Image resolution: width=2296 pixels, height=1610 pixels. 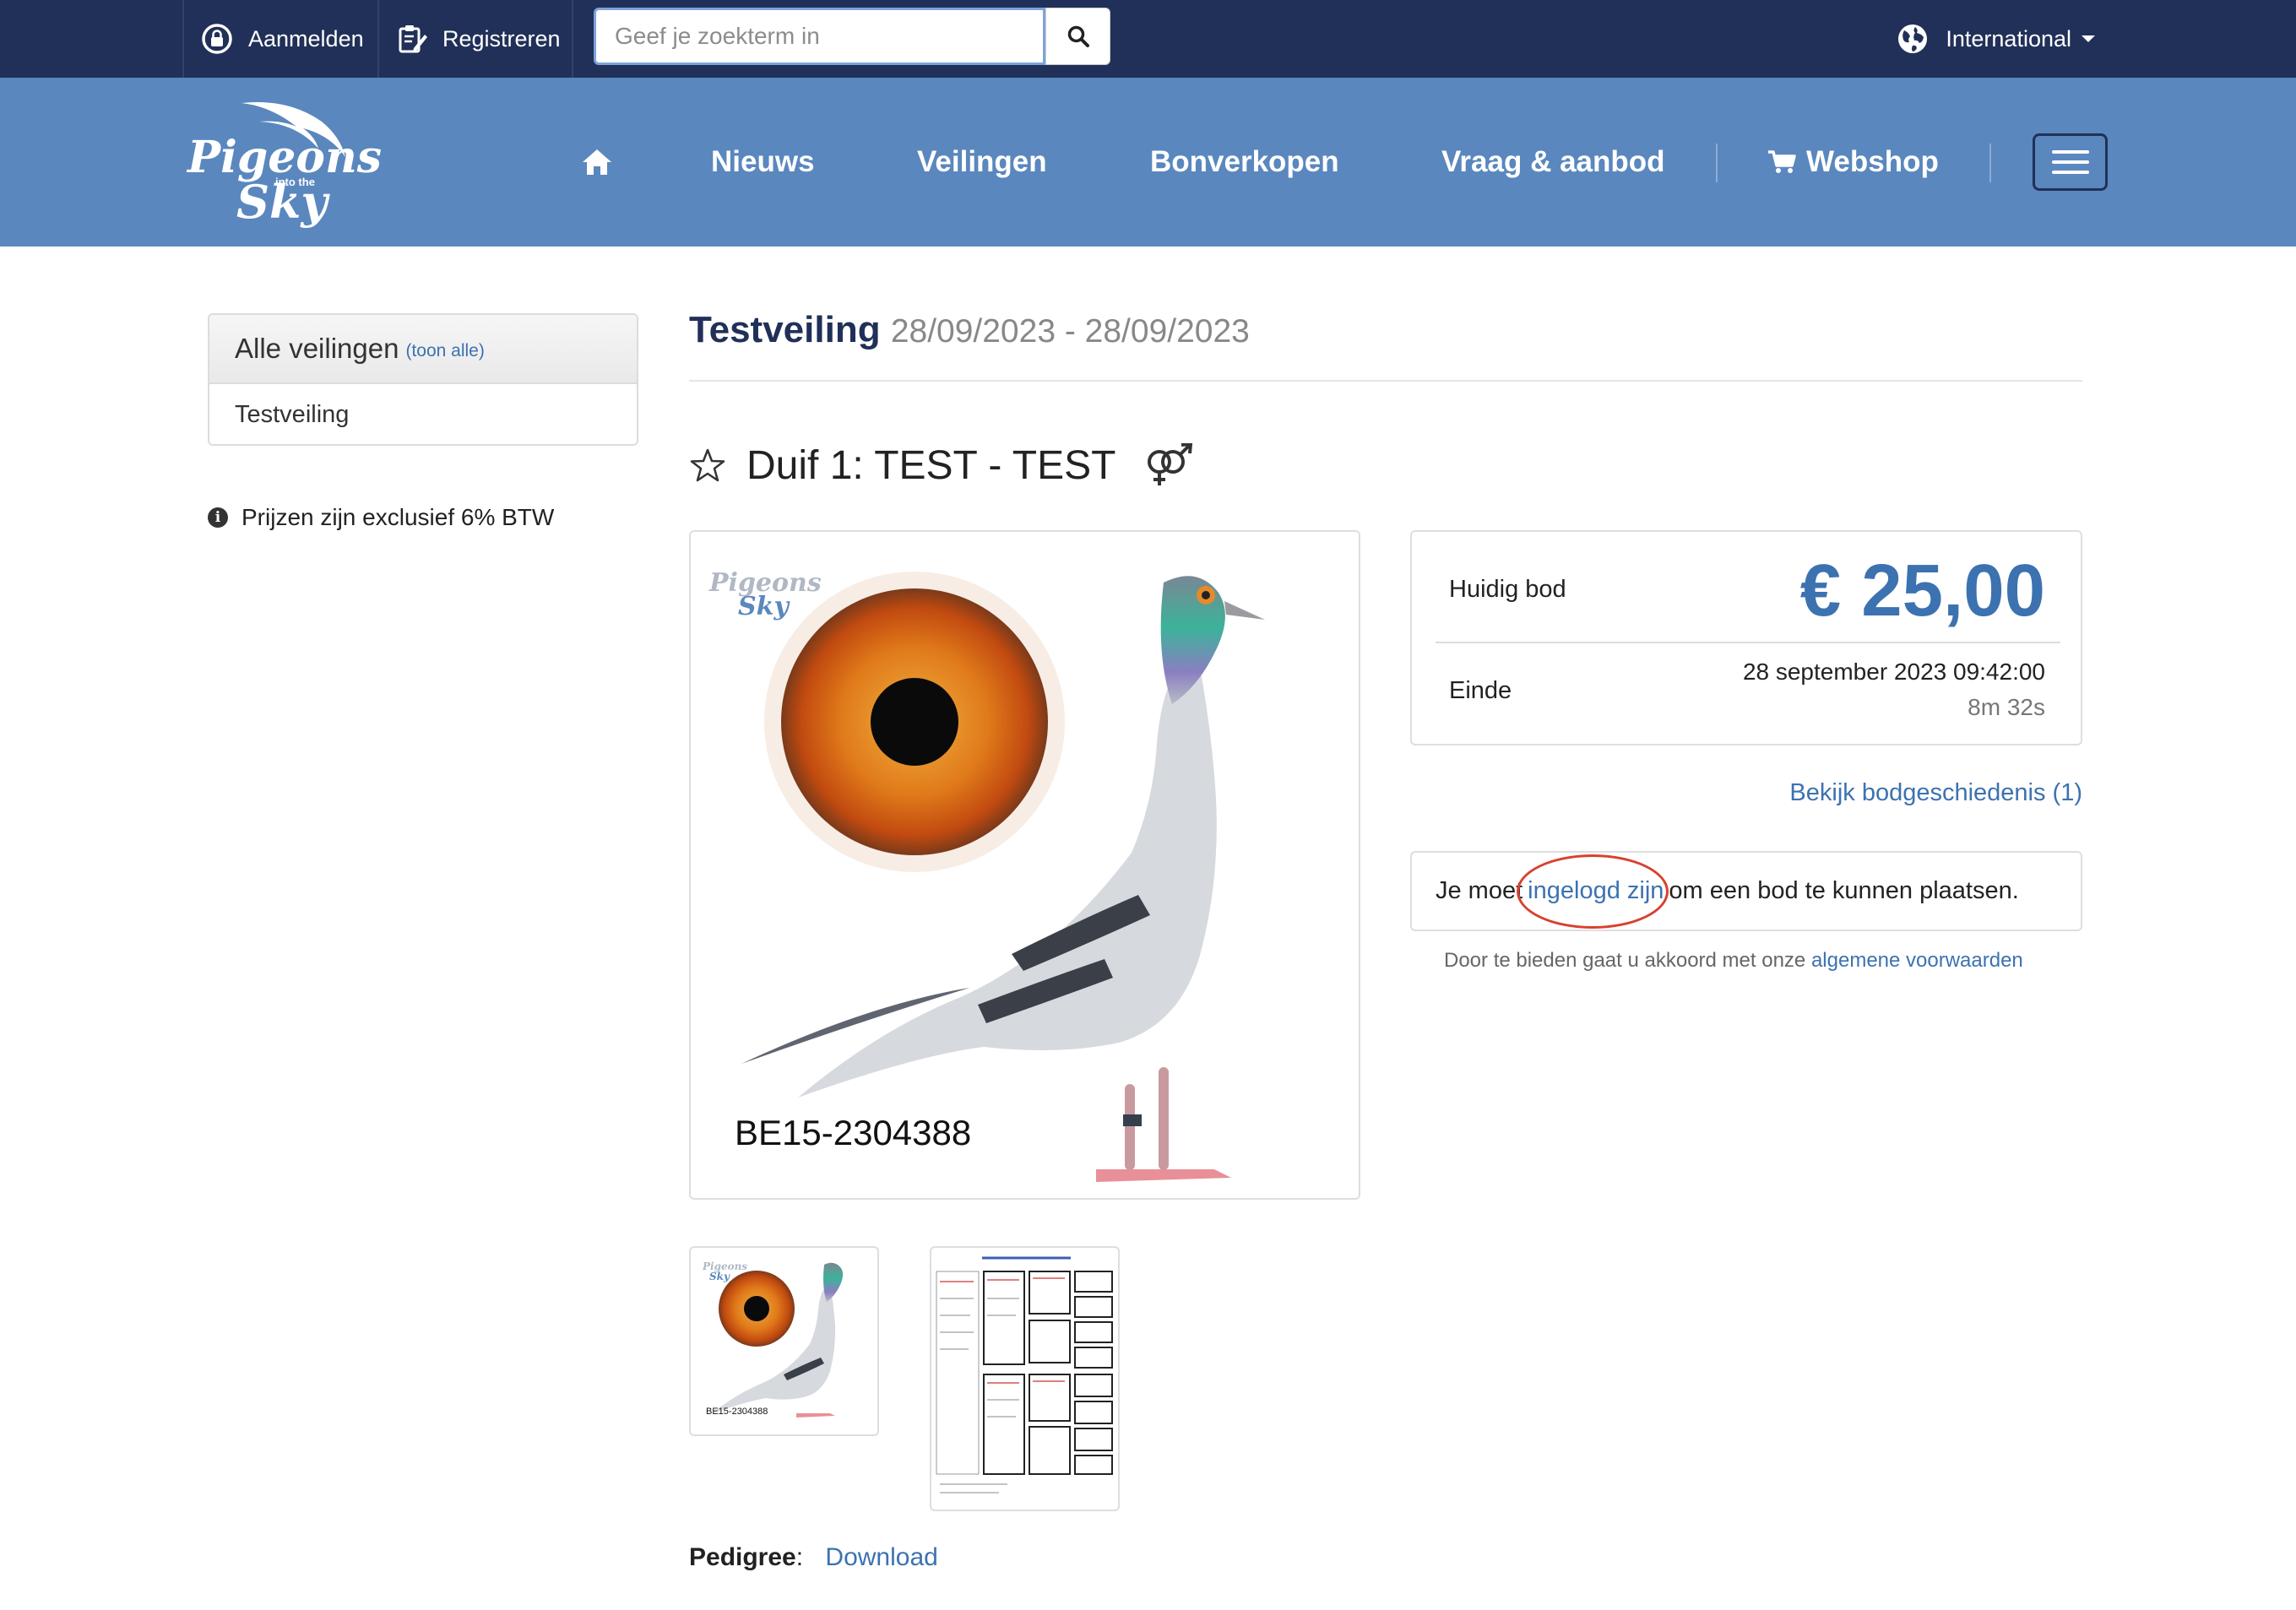 What do you see at coordinates (931, 465) in the screenshot?
I see `pigeon-title: Duif 1: TEST - TEST` at bounding box center [931, 465].